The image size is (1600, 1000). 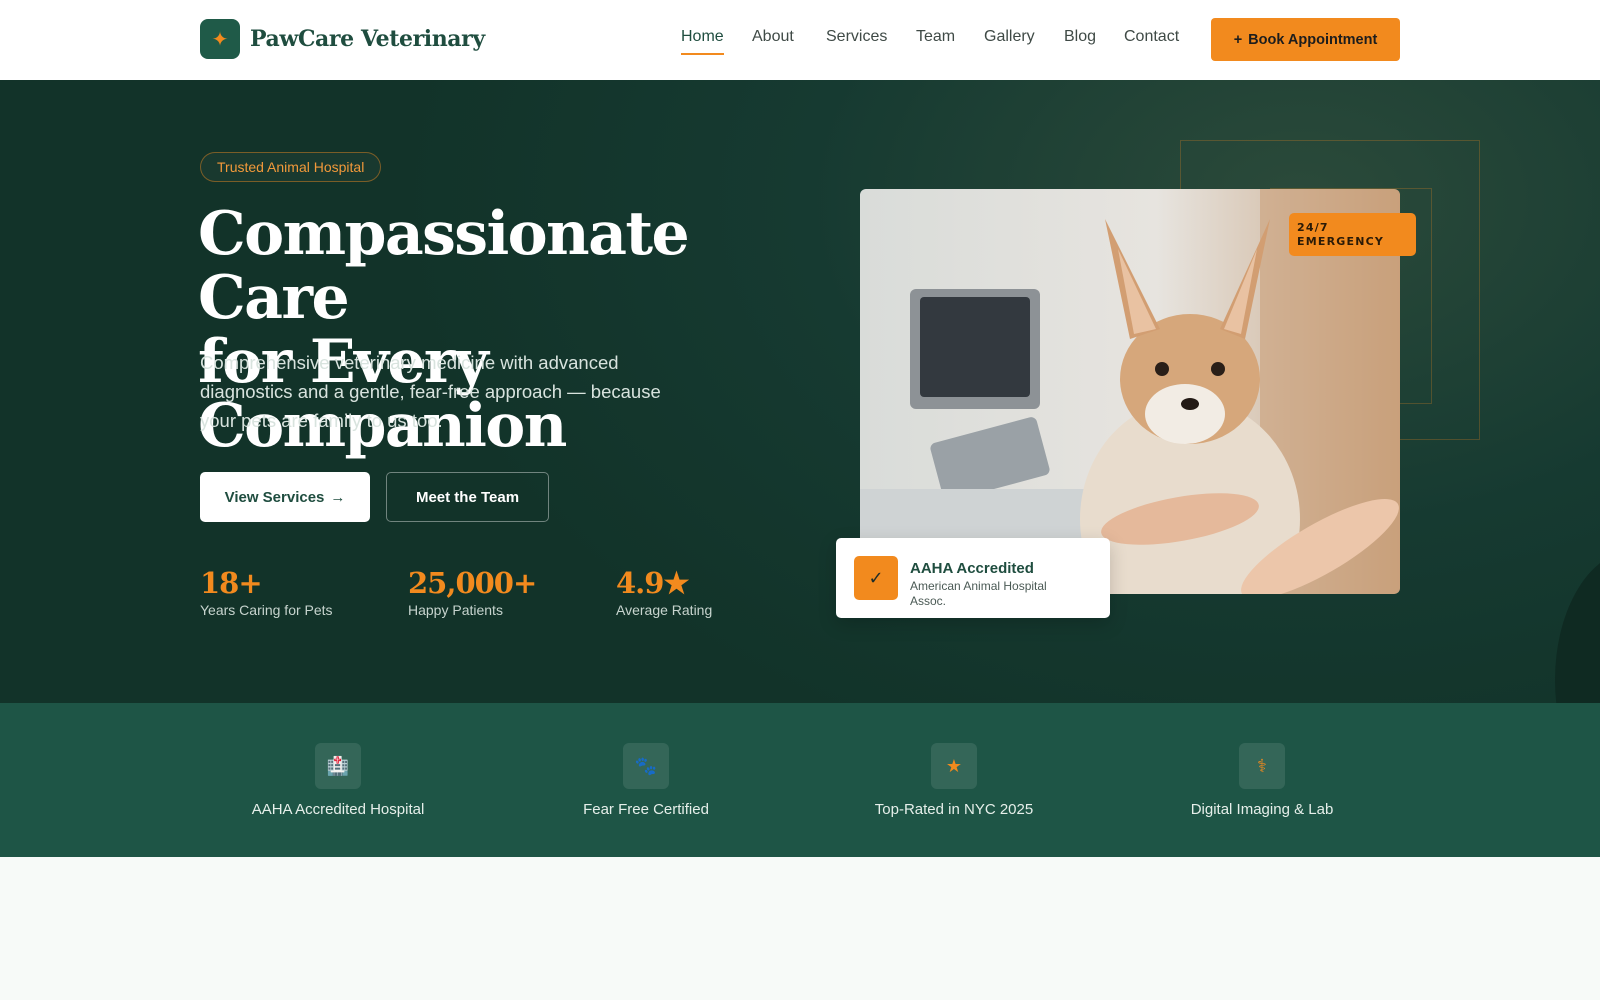 What do you see at coordinates (702, 36) in the screenshot?
I see `nav-item-label: Home` at bounding box center [702, 36].